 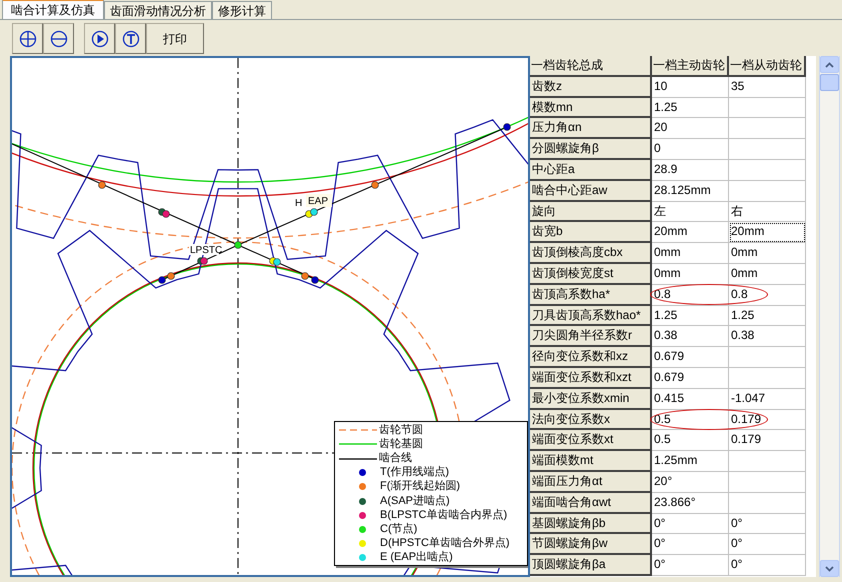 I want to click on row-header: 齿顶倒棱高度cbx, so click(x=591, y=253).